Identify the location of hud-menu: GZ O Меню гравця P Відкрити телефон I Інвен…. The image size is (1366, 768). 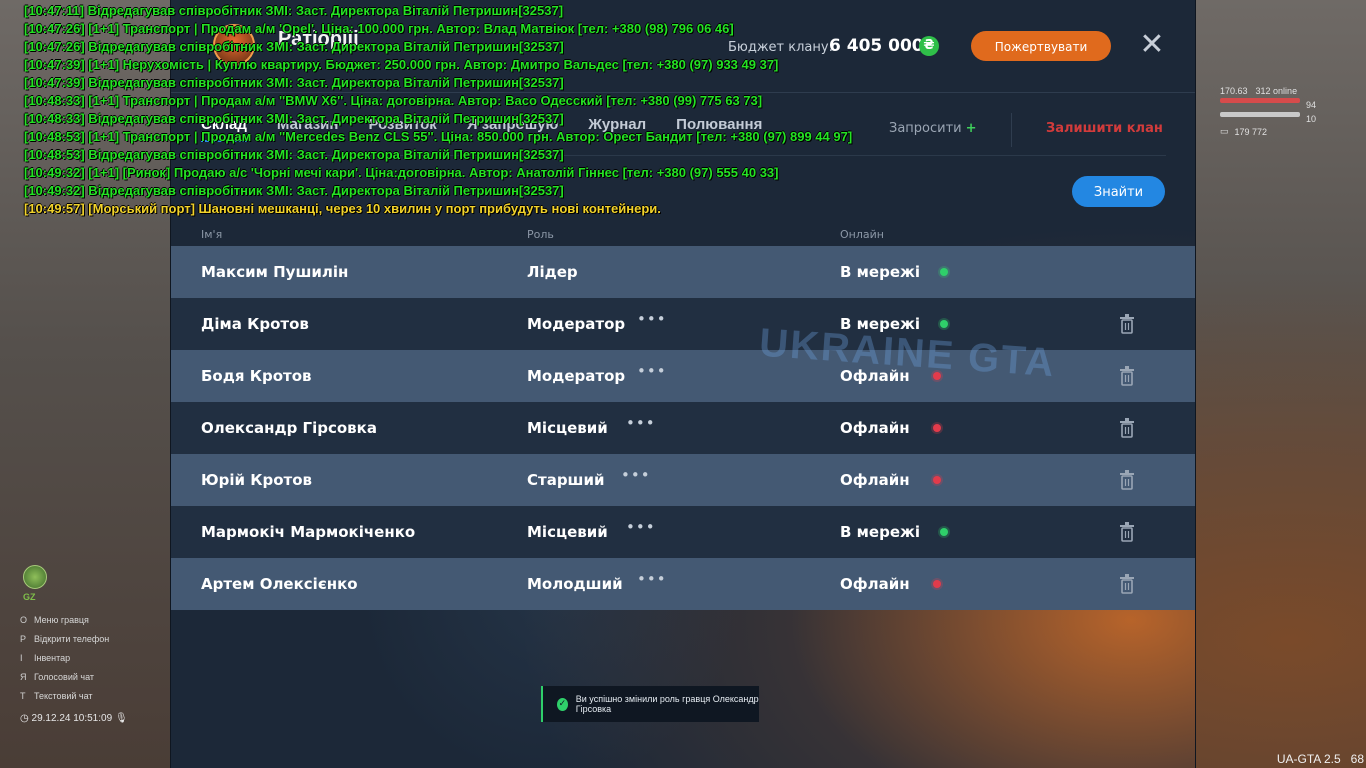
(74, 644).